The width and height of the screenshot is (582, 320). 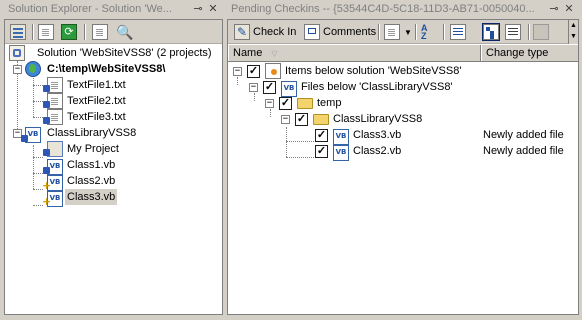 I want to click on view-designer-button: 🔍, so click(x=125, y=32).